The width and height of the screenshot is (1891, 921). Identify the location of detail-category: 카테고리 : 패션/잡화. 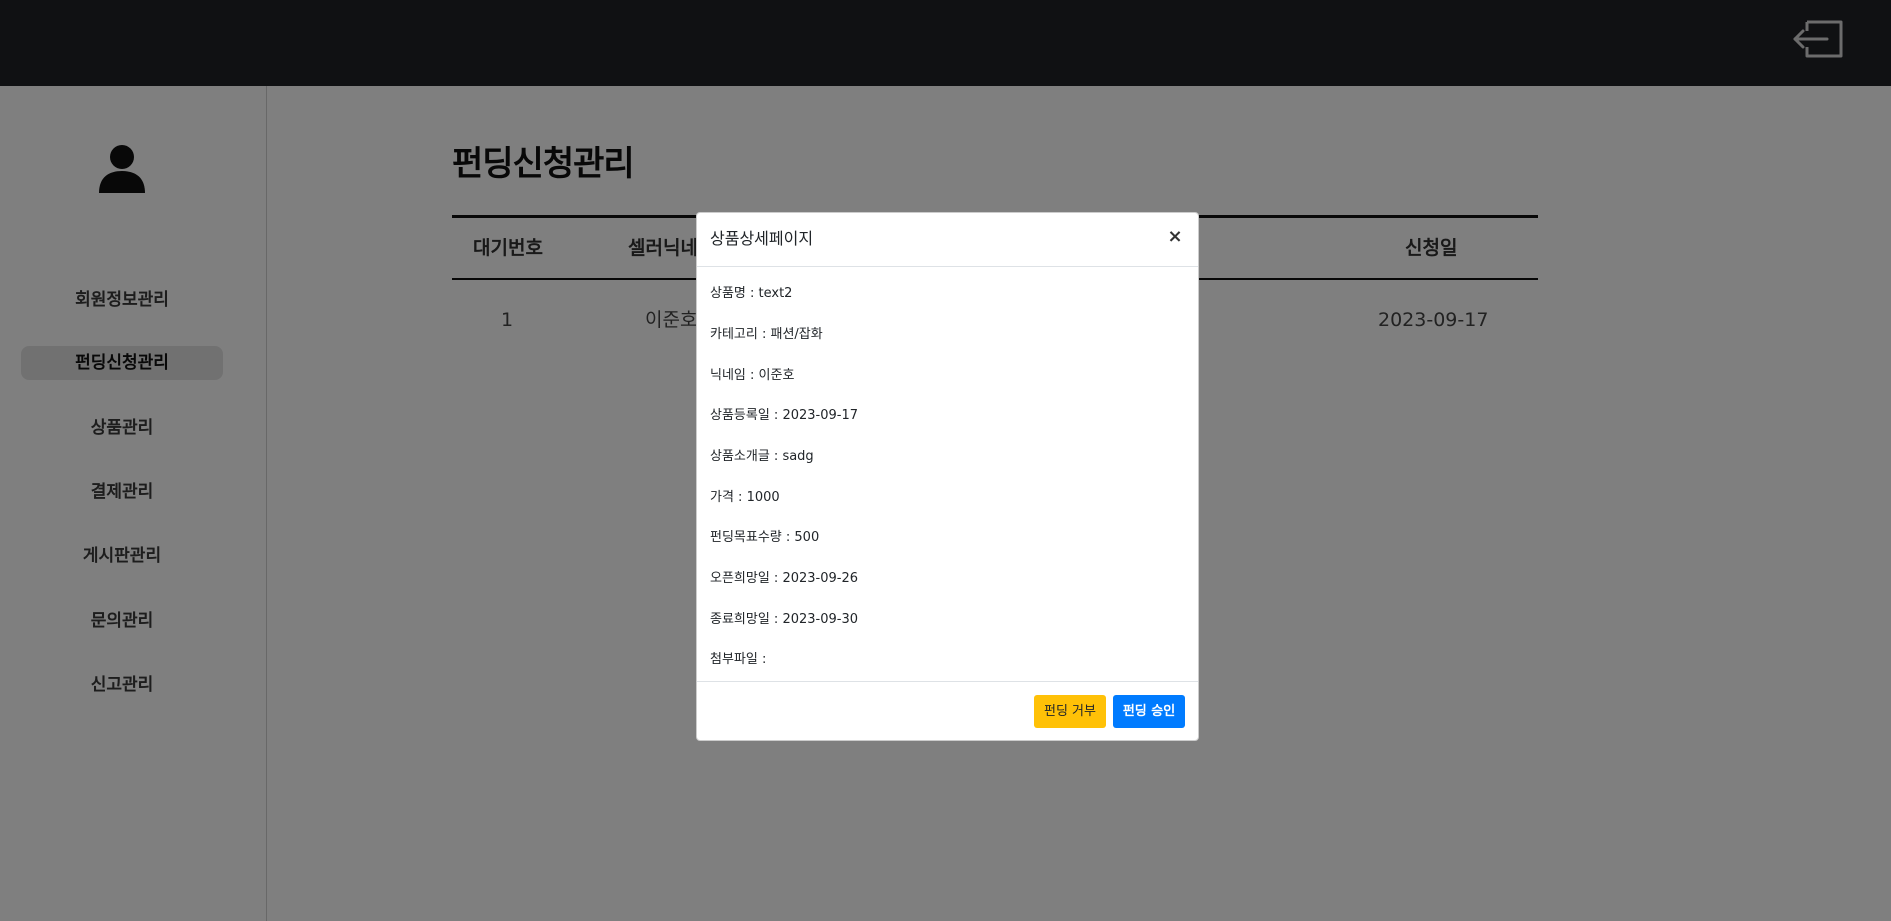
(766, 334).